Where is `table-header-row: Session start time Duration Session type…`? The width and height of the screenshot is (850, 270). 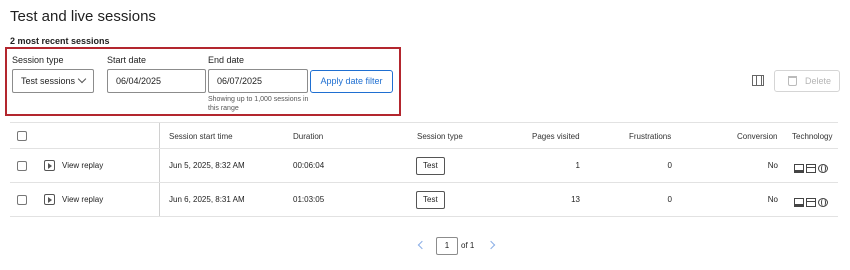 table-header-row: Session start time Duration Session type… is located at coordinates (424, 135).